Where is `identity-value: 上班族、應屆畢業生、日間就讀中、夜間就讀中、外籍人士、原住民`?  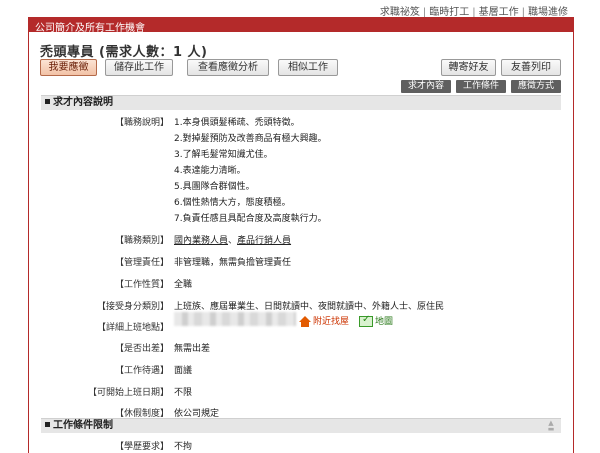 identity-value: 上班族、應屆畢業生、日間就讀中、夜間就讀中、外籍人士、原住民 is located at coordinates (309, 307).